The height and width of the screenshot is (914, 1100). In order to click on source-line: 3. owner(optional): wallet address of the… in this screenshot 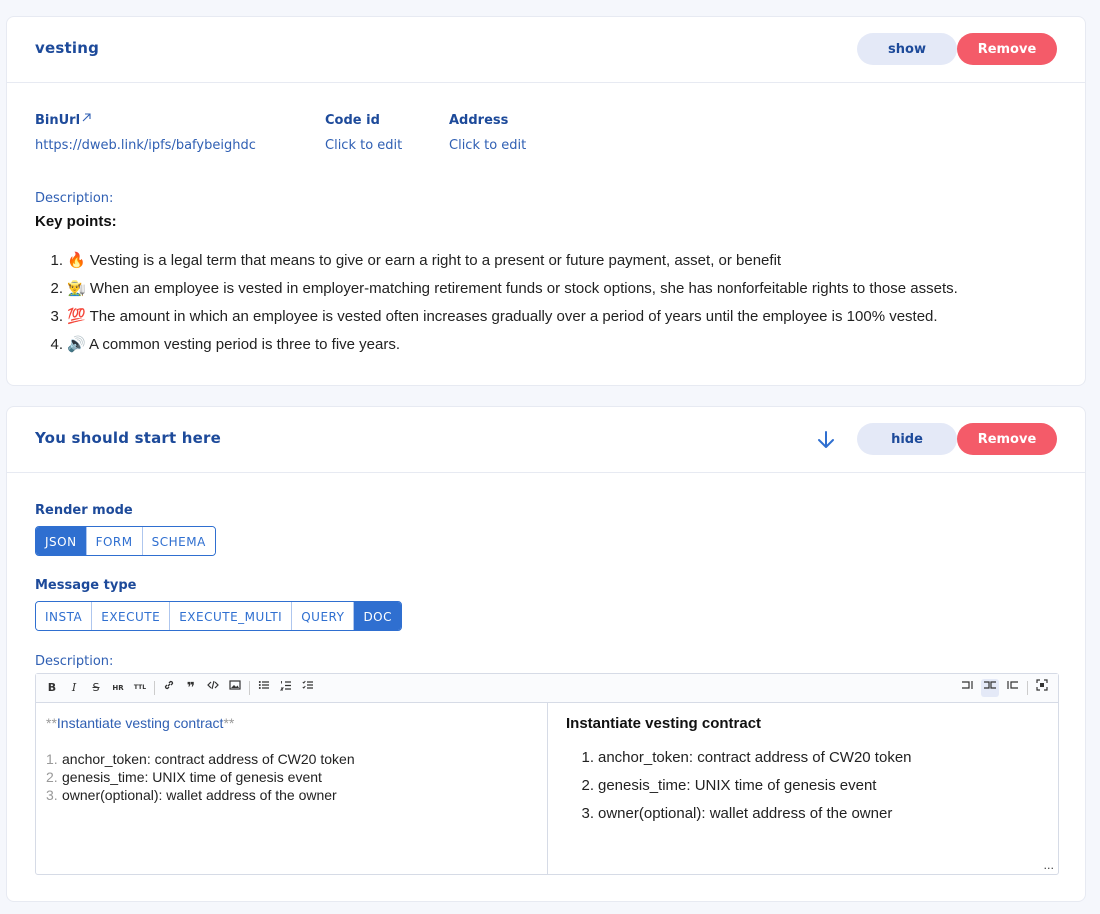, I will do `click(191, 795)`.